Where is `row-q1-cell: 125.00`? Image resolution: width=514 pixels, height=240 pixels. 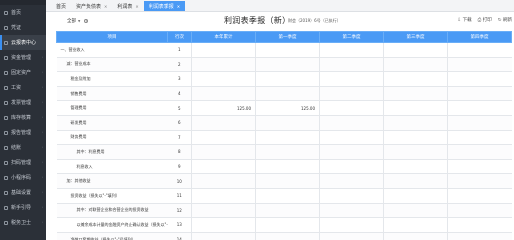 row-q1-cell: 125.00 is located at coordinates (287, 108).